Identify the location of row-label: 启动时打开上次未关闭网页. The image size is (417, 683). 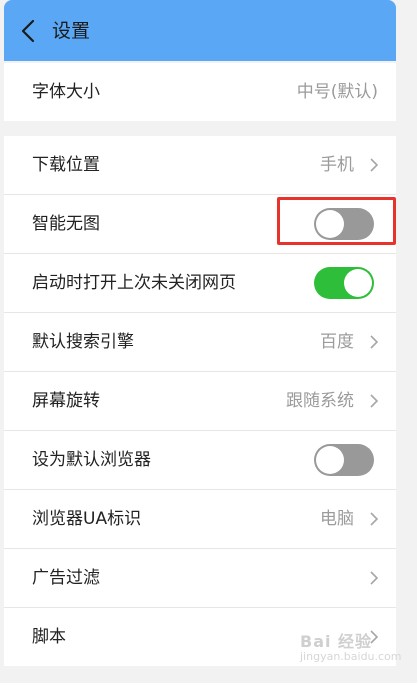
(134, 283).